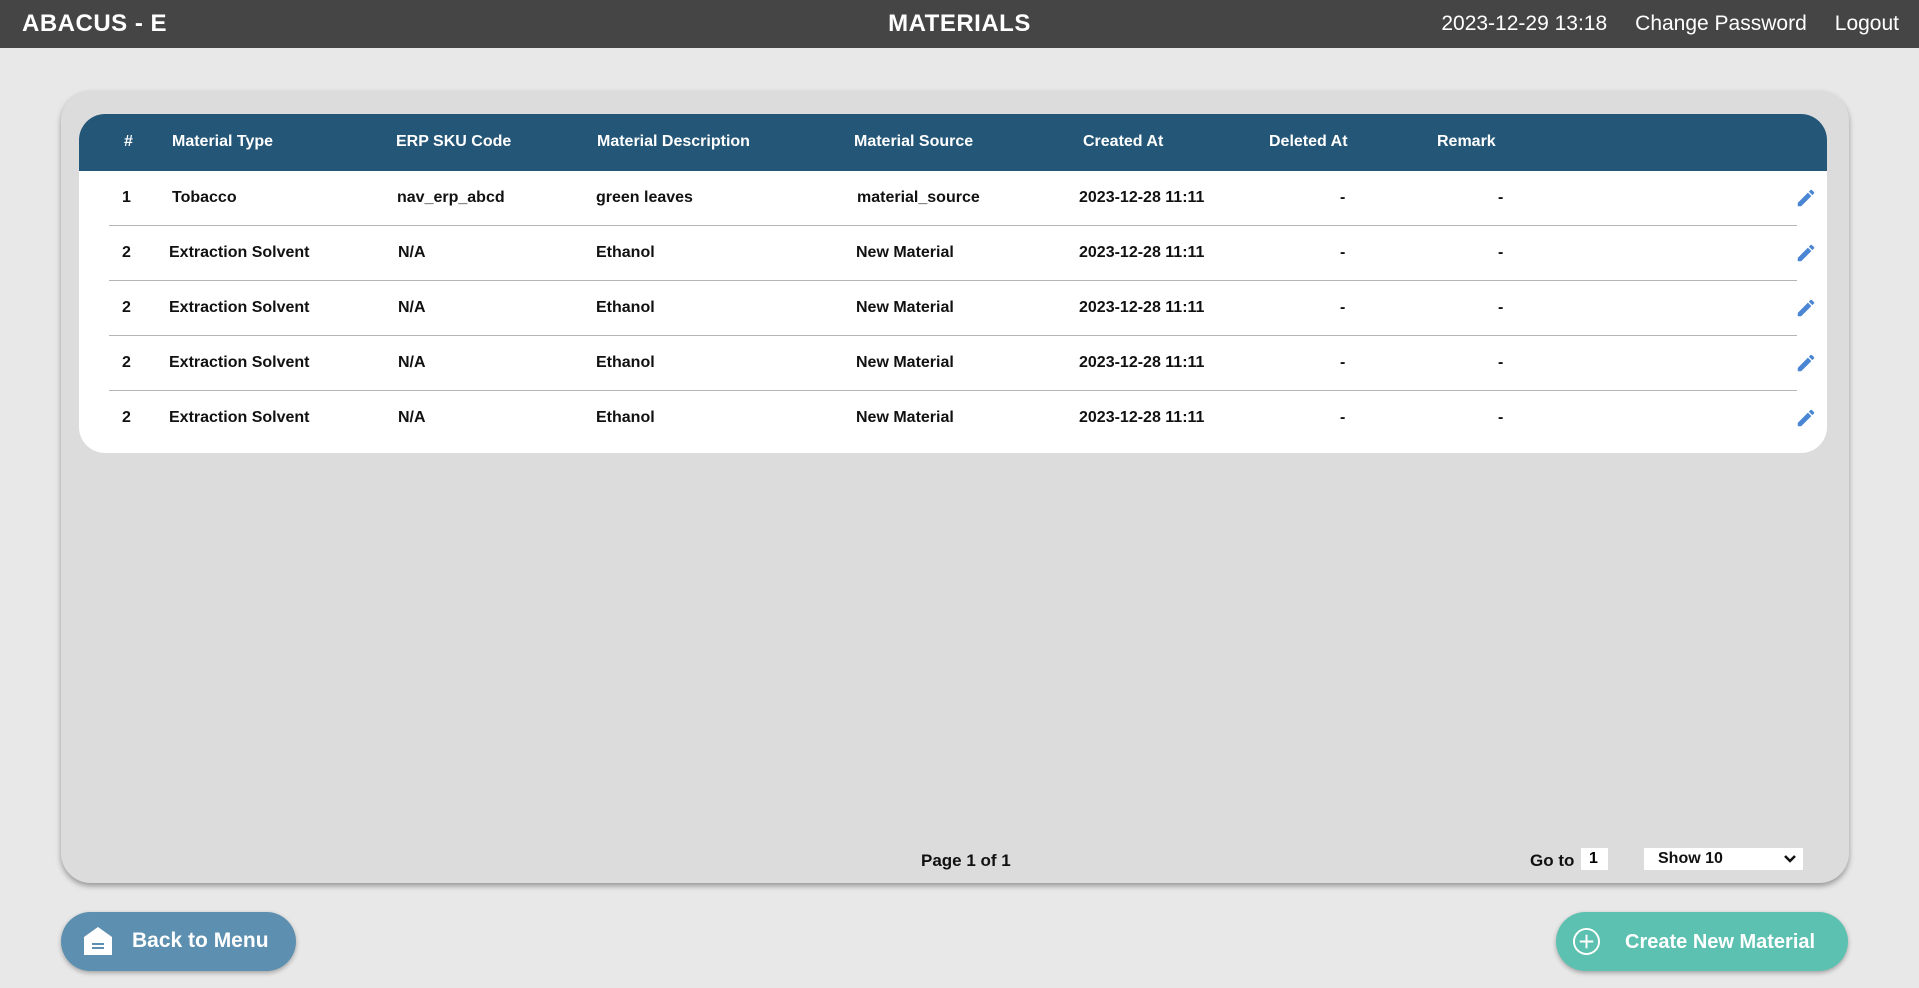 The width and height of the screenshot is (1919, 988). What do you see at coordinates (1690, 858) in the screenshot?
I see `page-size-value: Show 10` at bounding box center [1690, 858].